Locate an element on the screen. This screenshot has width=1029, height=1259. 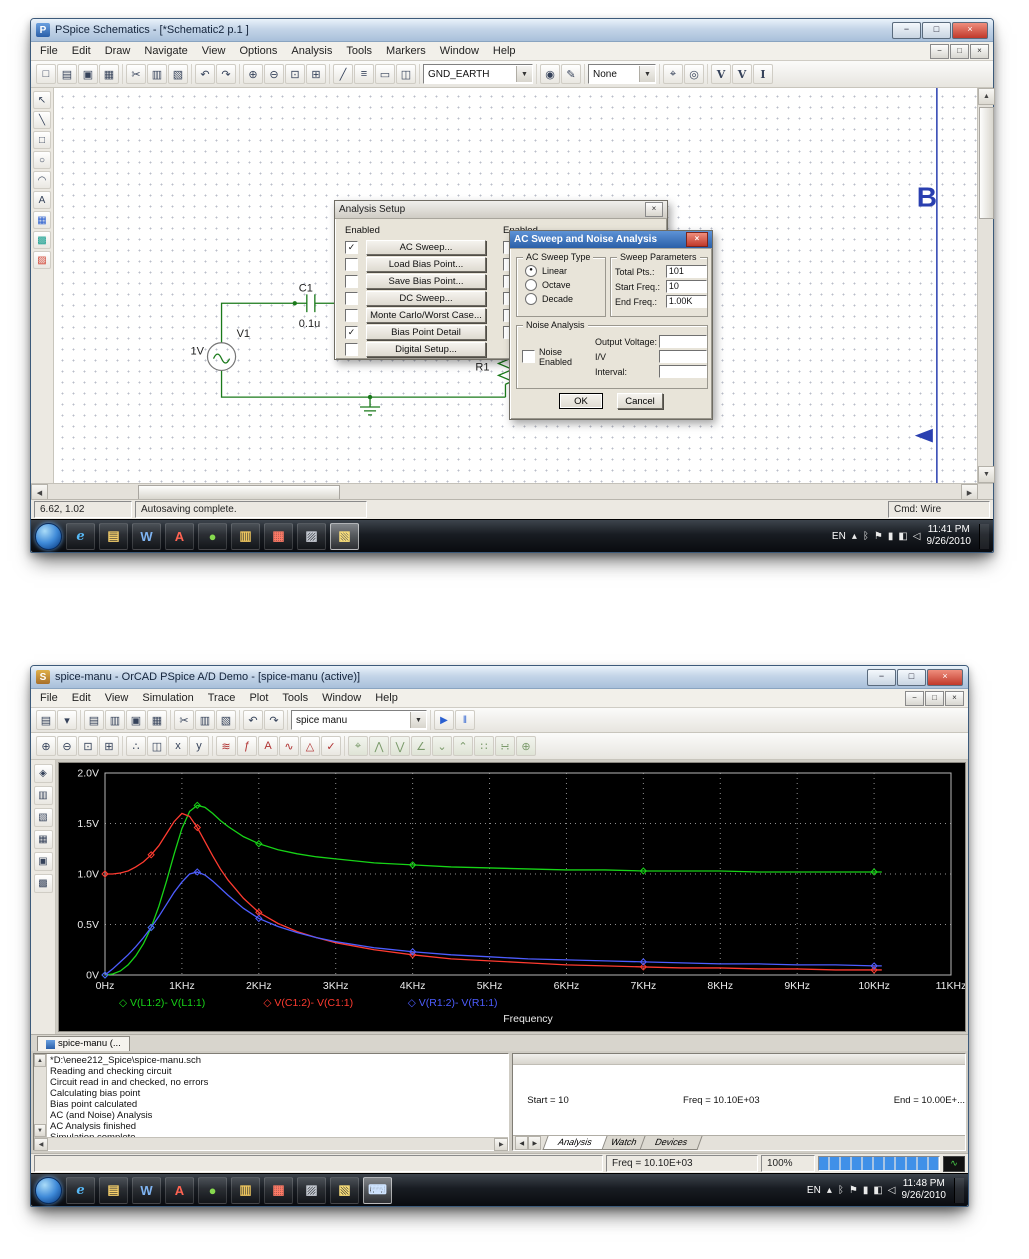
undo-icon: ↶ is located at coordinates (253, 720).